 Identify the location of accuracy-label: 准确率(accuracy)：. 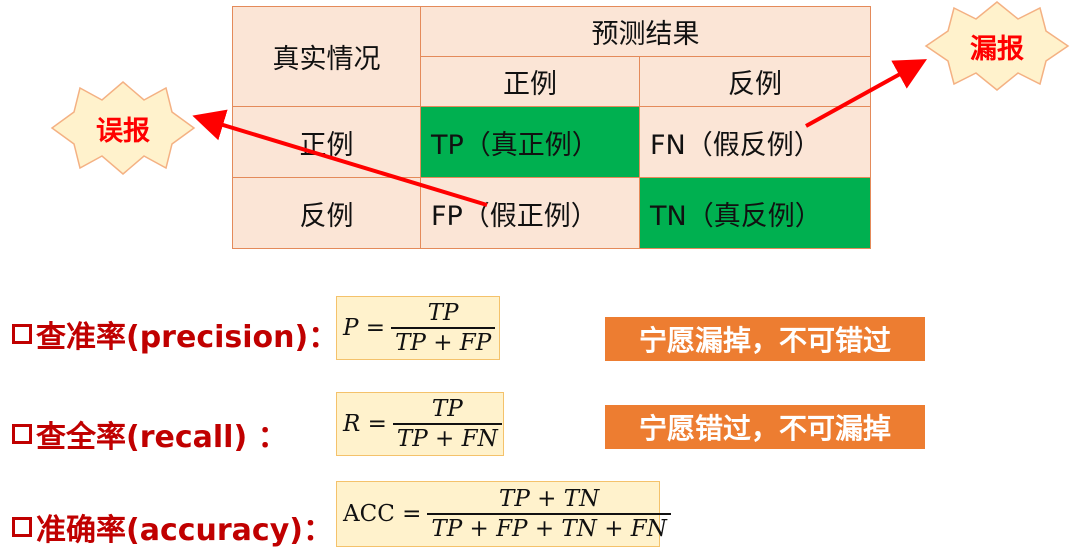
(172, 527).